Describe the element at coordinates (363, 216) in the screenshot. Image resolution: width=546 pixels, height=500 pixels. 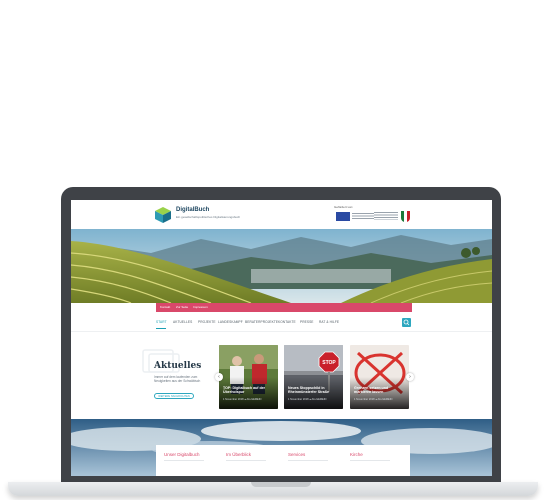
I see `funding-text-lines` at that location.